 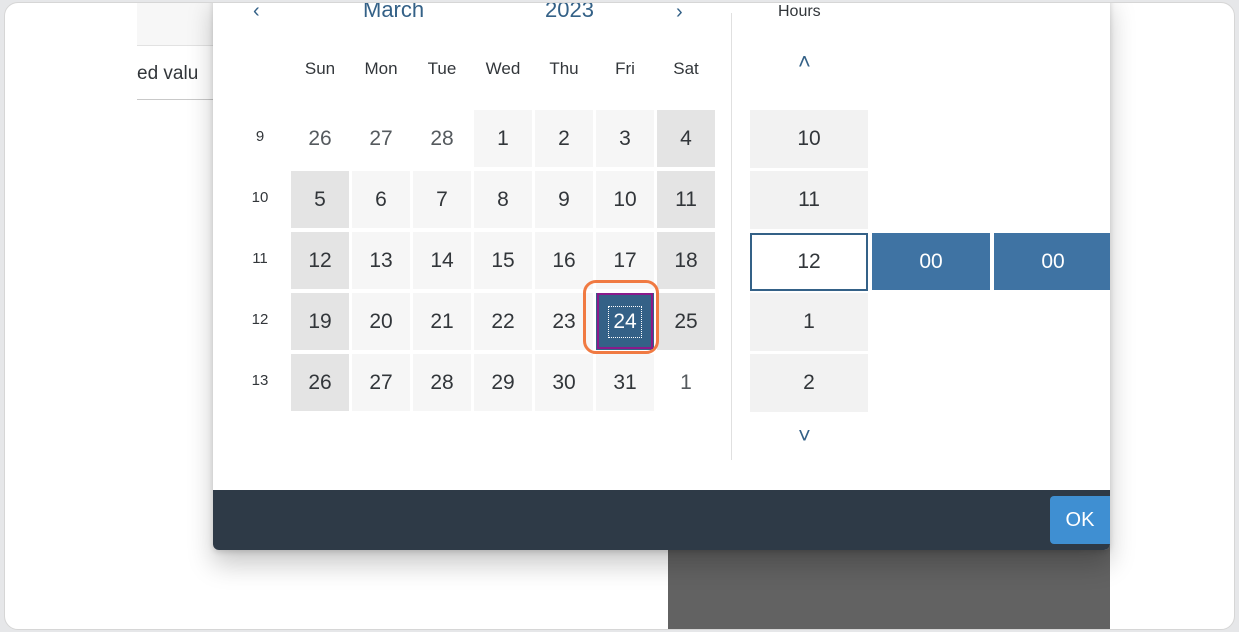 I want to click on day-number: 18, so click(x=686, y=260).